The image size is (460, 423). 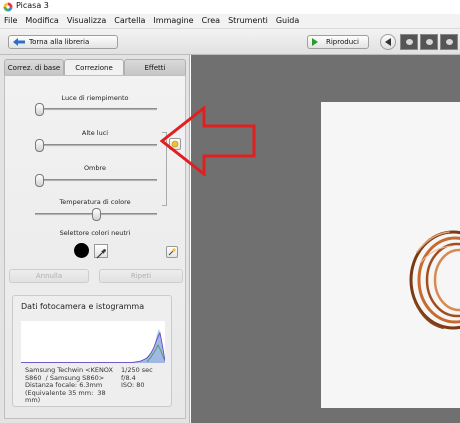 I want to click on redo-button: Ripeti, so click(x=141, y=276).